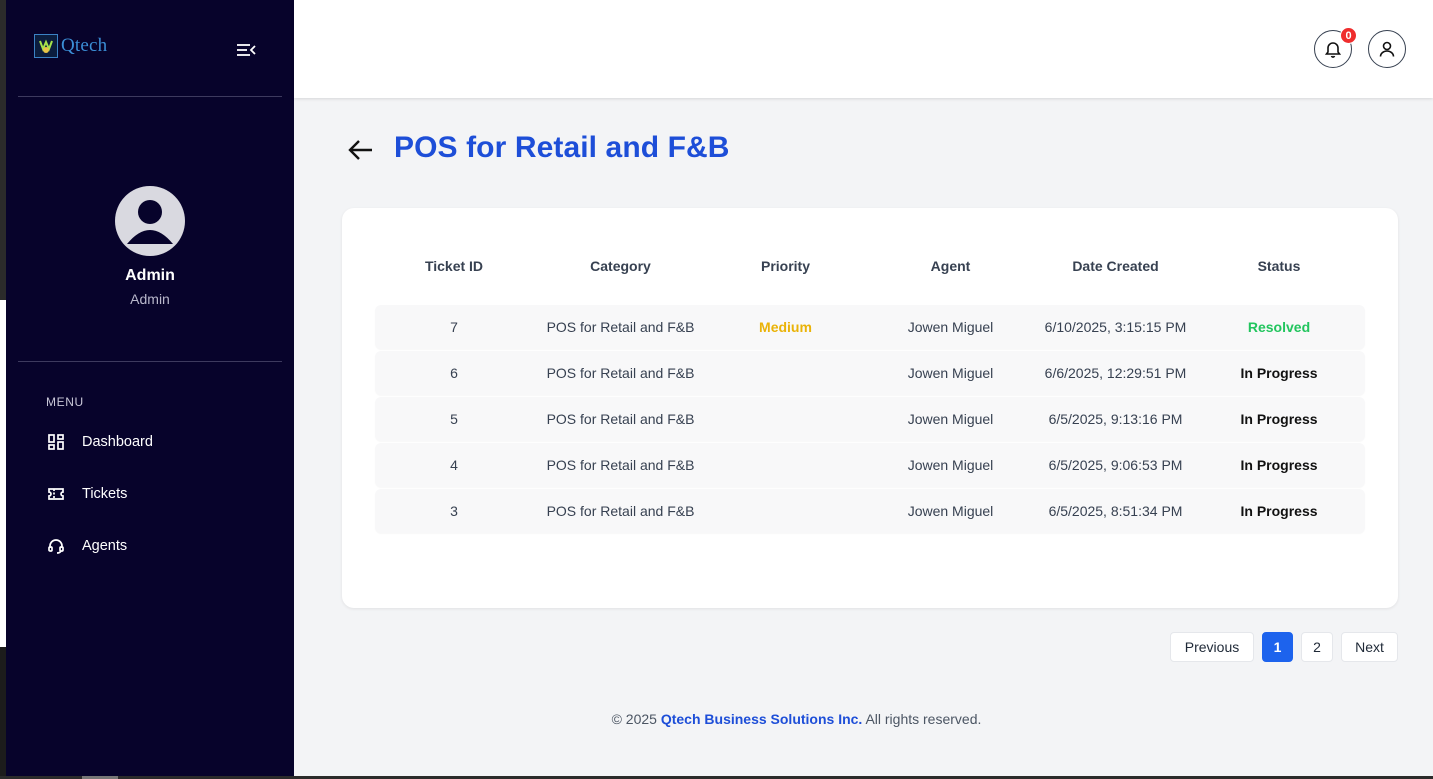 This screenshot has height=779, width=1433. Describe the element at coordinates (1279, 327) in the screenshot. I see `status-badge: Resolved` at that location.